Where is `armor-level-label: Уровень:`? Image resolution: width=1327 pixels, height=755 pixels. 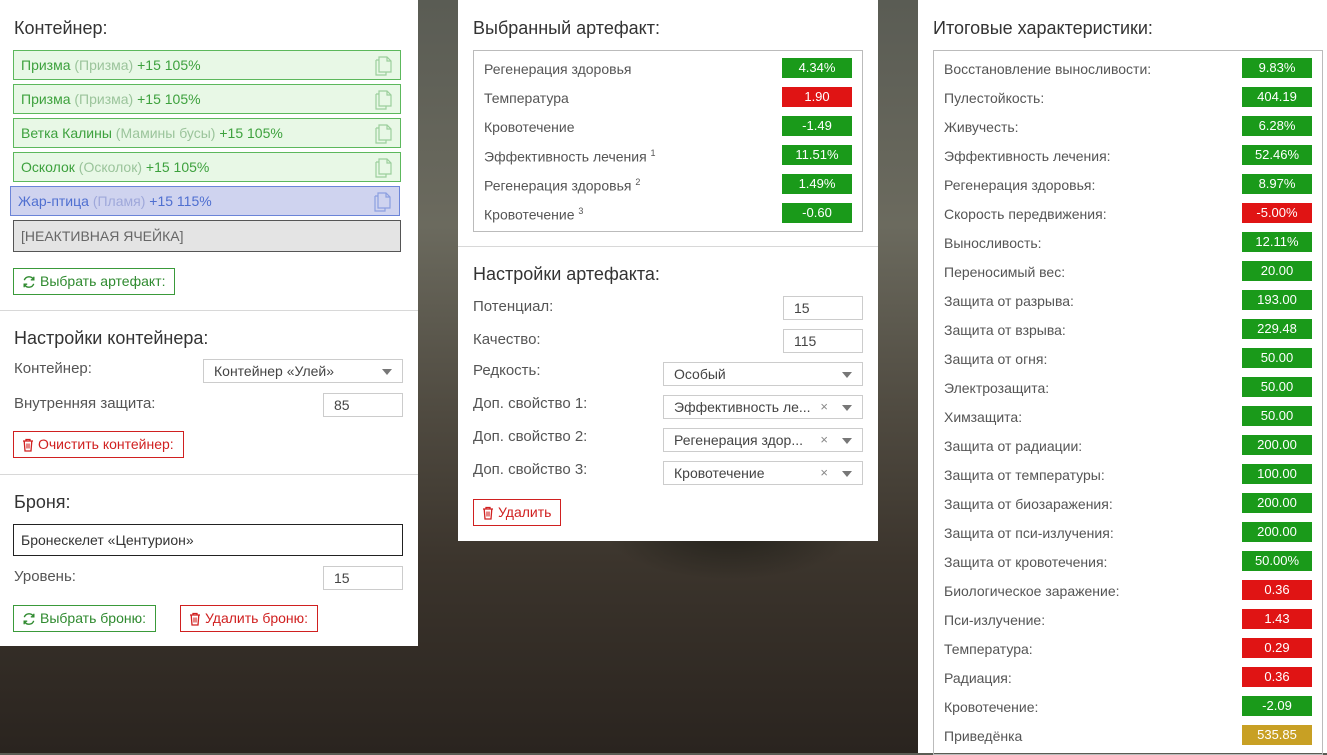
armor-level-label: Уровень: is located at coordinates (45, 576).